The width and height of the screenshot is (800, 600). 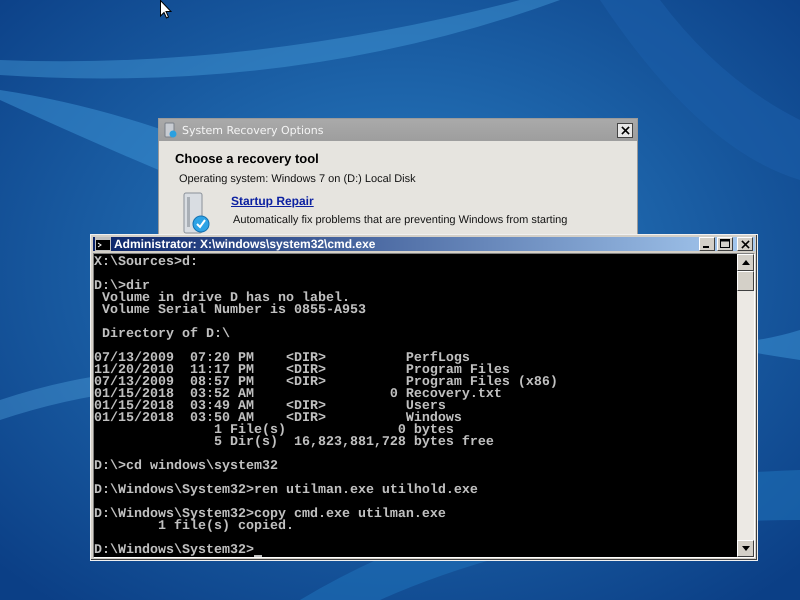 I want to click on down-arrow-icon, so click(x=746, y=548).